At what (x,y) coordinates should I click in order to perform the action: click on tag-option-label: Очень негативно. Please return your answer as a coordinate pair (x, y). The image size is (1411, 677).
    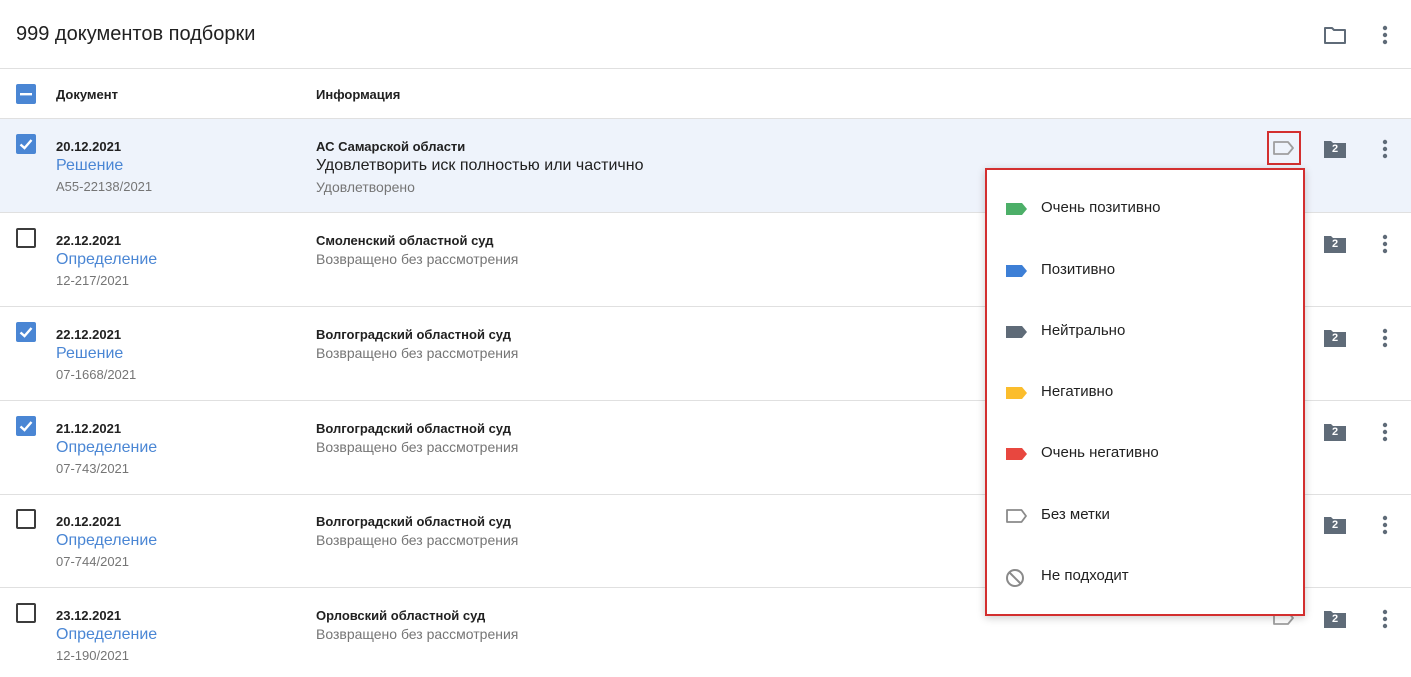
    Looking at the image, I should click on (1100, 452).